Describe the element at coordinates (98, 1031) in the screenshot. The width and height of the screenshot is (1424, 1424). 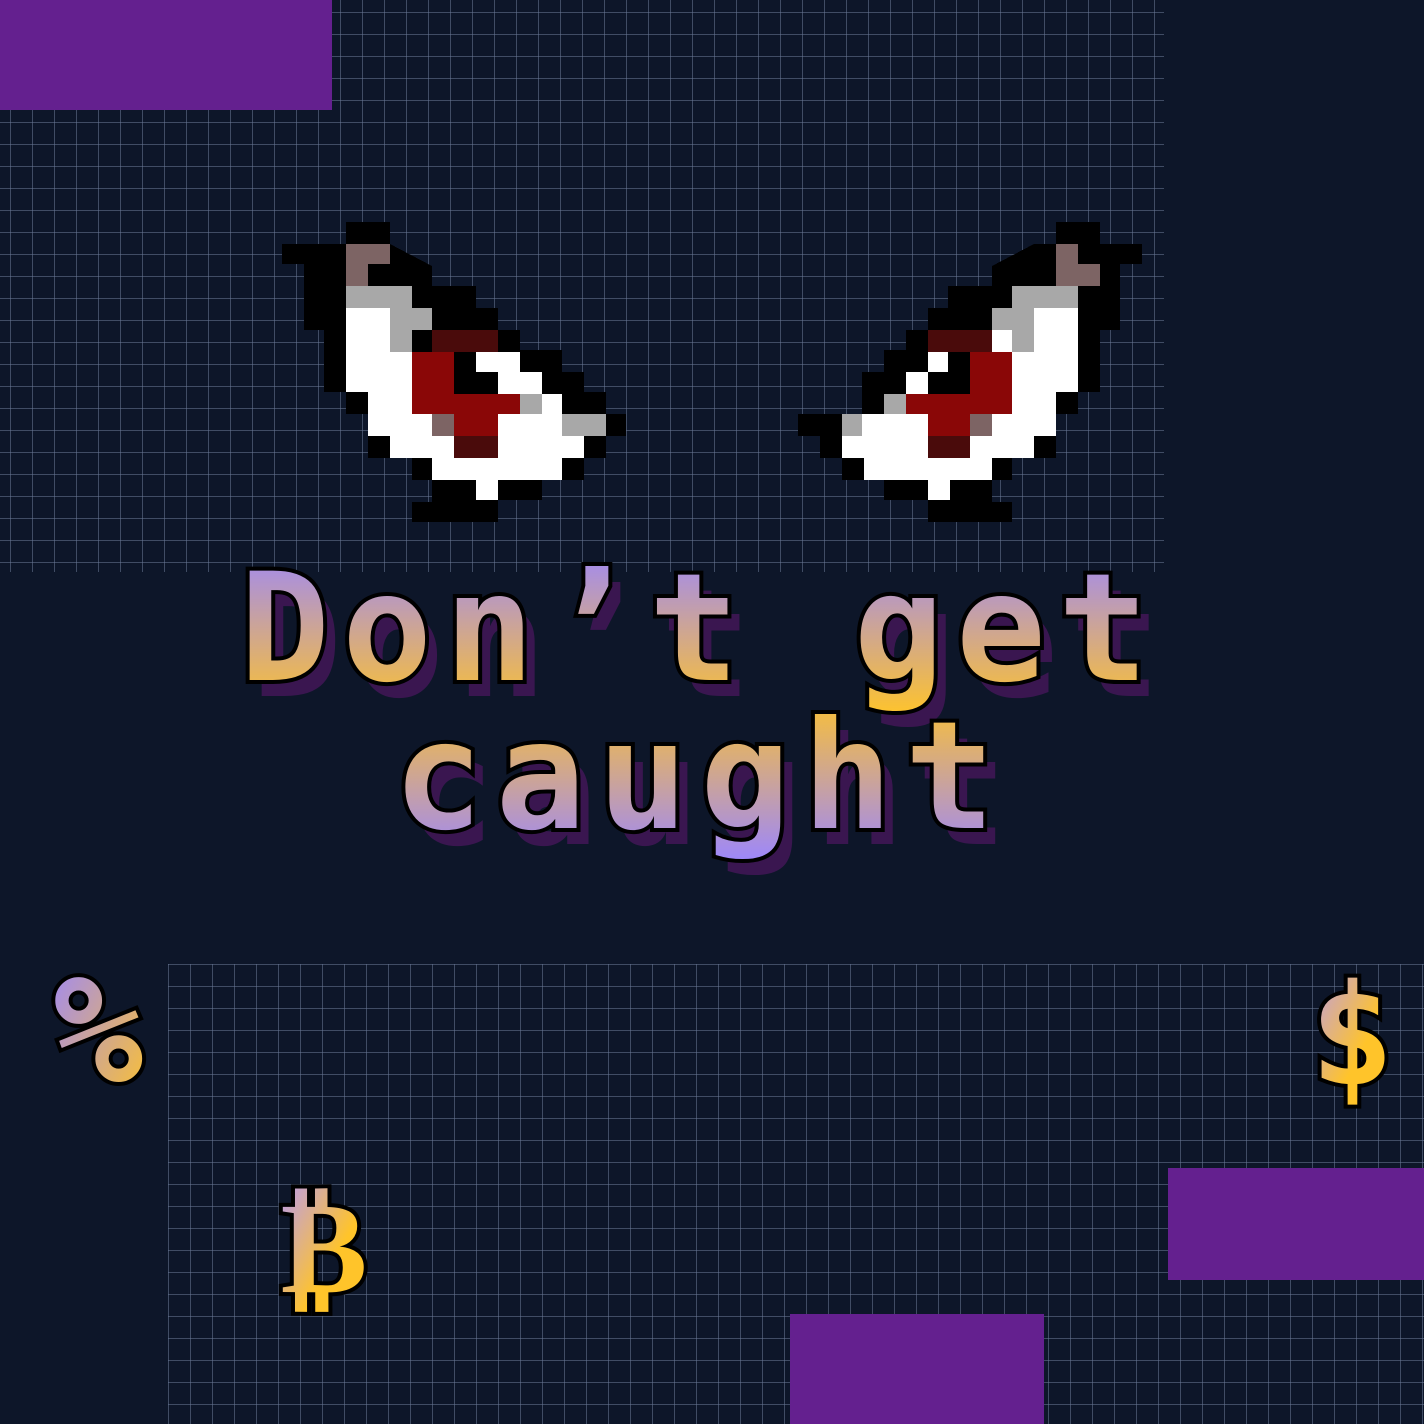
I see `percent-icon: %` at that location.